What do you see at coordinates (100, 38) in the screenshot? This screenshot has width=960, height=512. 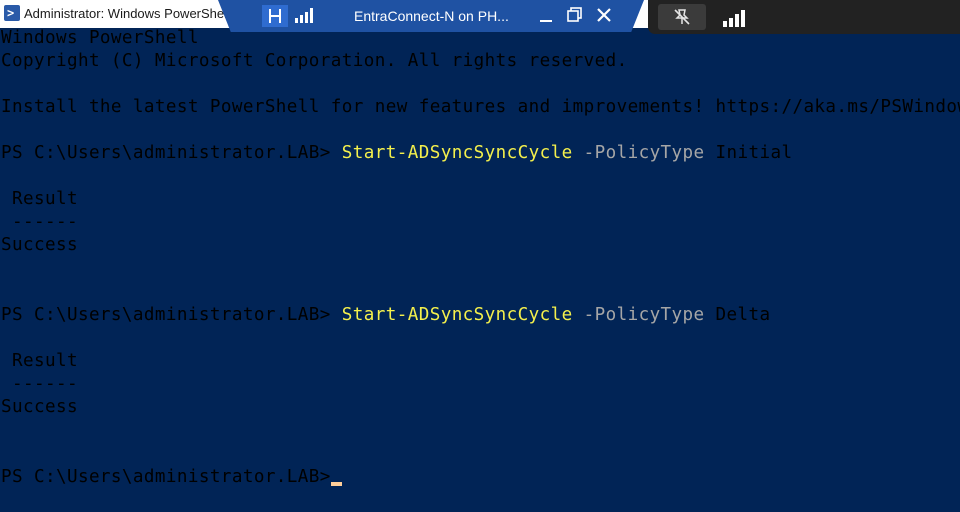 I see `header-line: Windows PowerShell` at bounding box center [100, 38].